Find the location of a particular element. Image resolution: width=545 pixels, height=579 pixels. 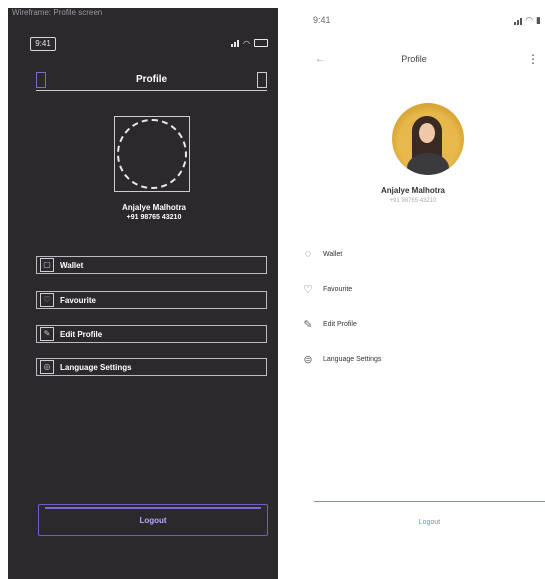

wireframe-status-icons: ◠ is located at coordinates (249, 43).